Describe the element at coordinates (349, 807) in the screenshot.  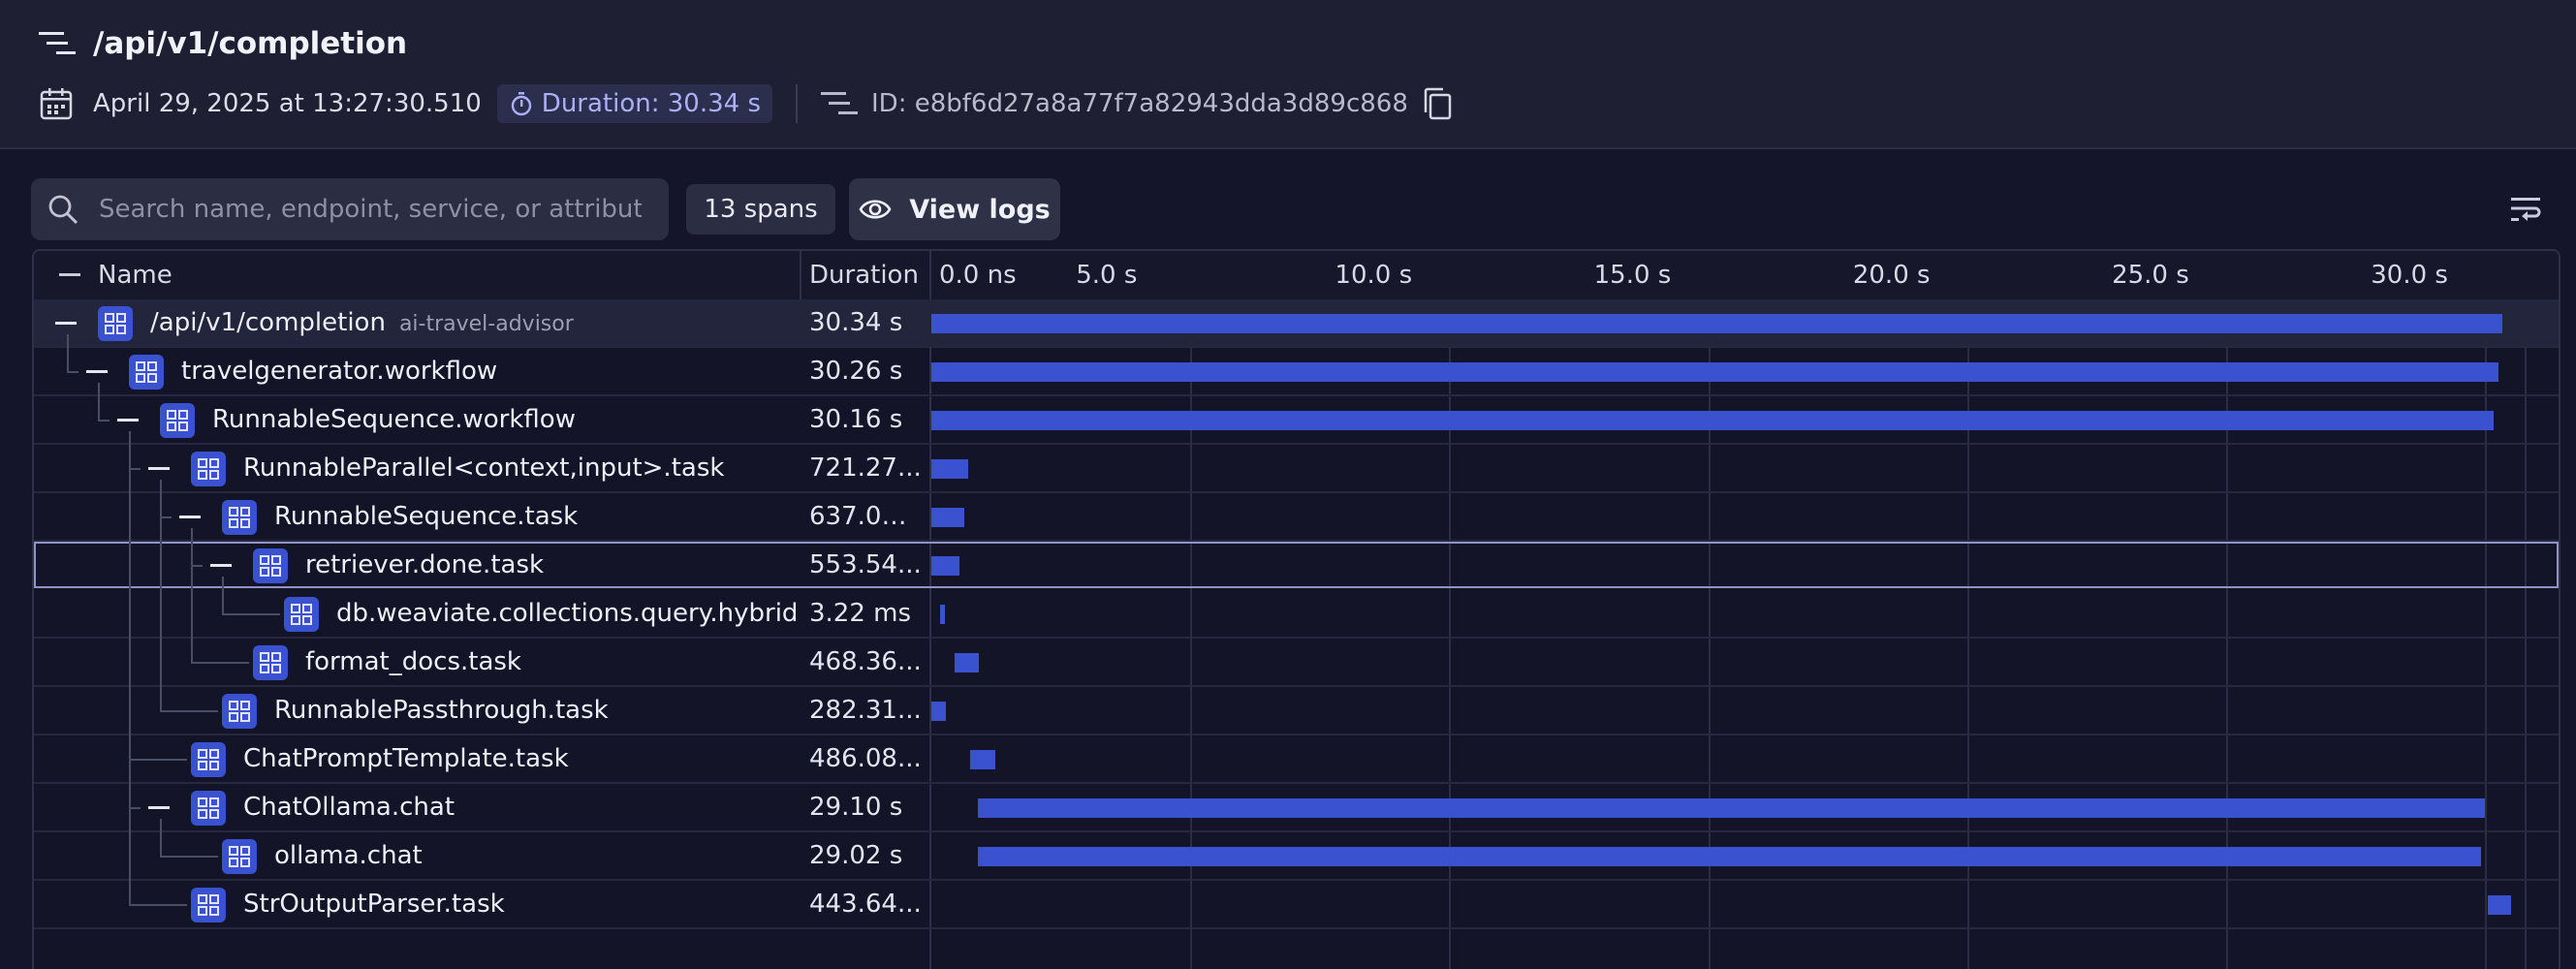
I see `span-name-text: ChatOllama.chat` at that location.